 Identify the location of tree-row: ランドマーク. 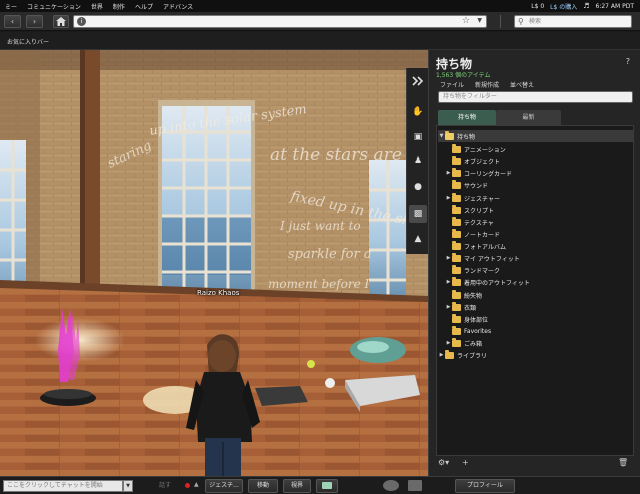
(472, 270).